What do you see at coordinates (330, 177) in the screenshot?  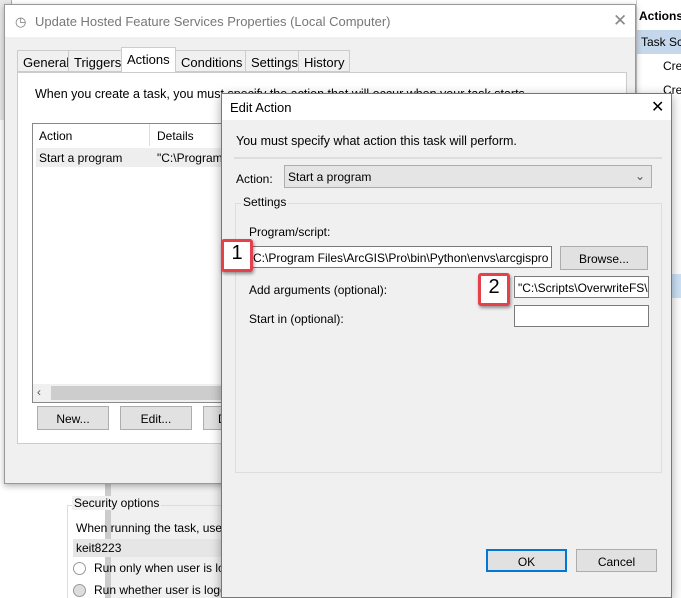 I see `action-dropdown-value: Start a program` at bounding box center [330, 177].